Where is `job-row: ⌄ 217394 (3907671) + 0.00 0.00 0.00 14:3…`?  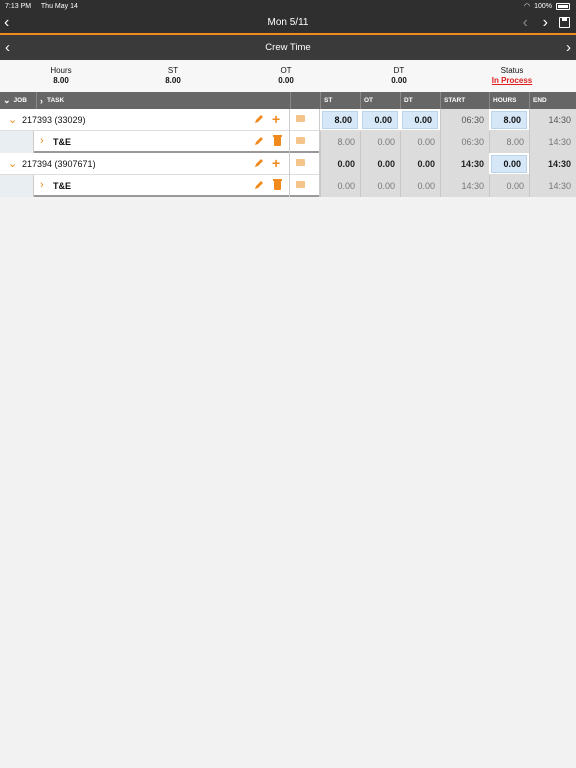
job-row: ⌄ 217394 (3907671) + 0.00 0.00 0.00 14:3… is located at coordinates (288, 164).